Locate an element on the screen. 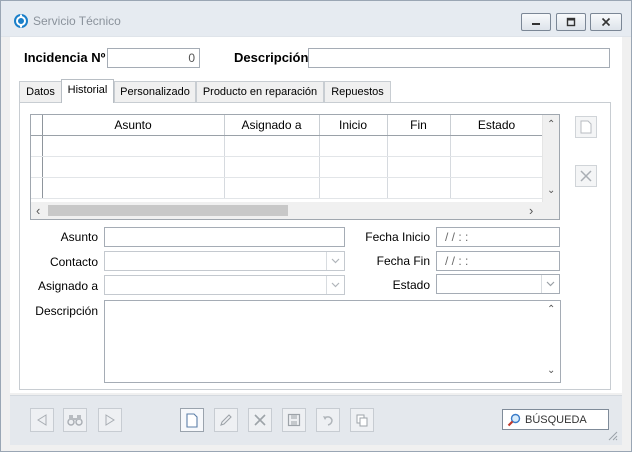 Image resolution: width=632 pixels, height=452 pixels. arrow-right-icon is located at coordinates (110, 420).